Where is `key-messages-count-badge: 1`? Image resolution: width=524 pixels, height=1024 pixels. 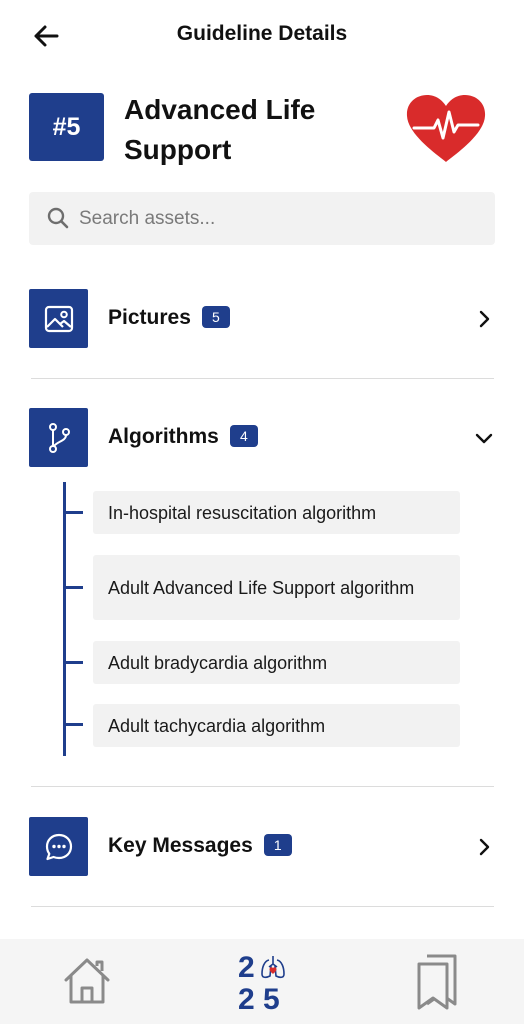
key-messages-count-badge: 1 is located at coordinates (277, 845).